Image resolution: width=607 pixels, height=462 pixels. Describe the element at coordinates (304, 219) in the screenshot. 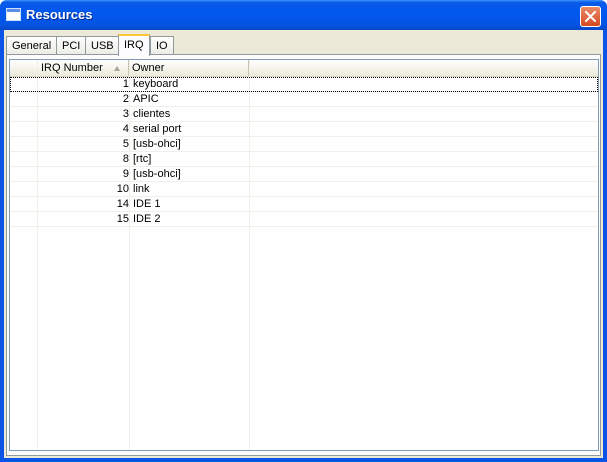

I see `table-row: 15 IDE 2` at that location.